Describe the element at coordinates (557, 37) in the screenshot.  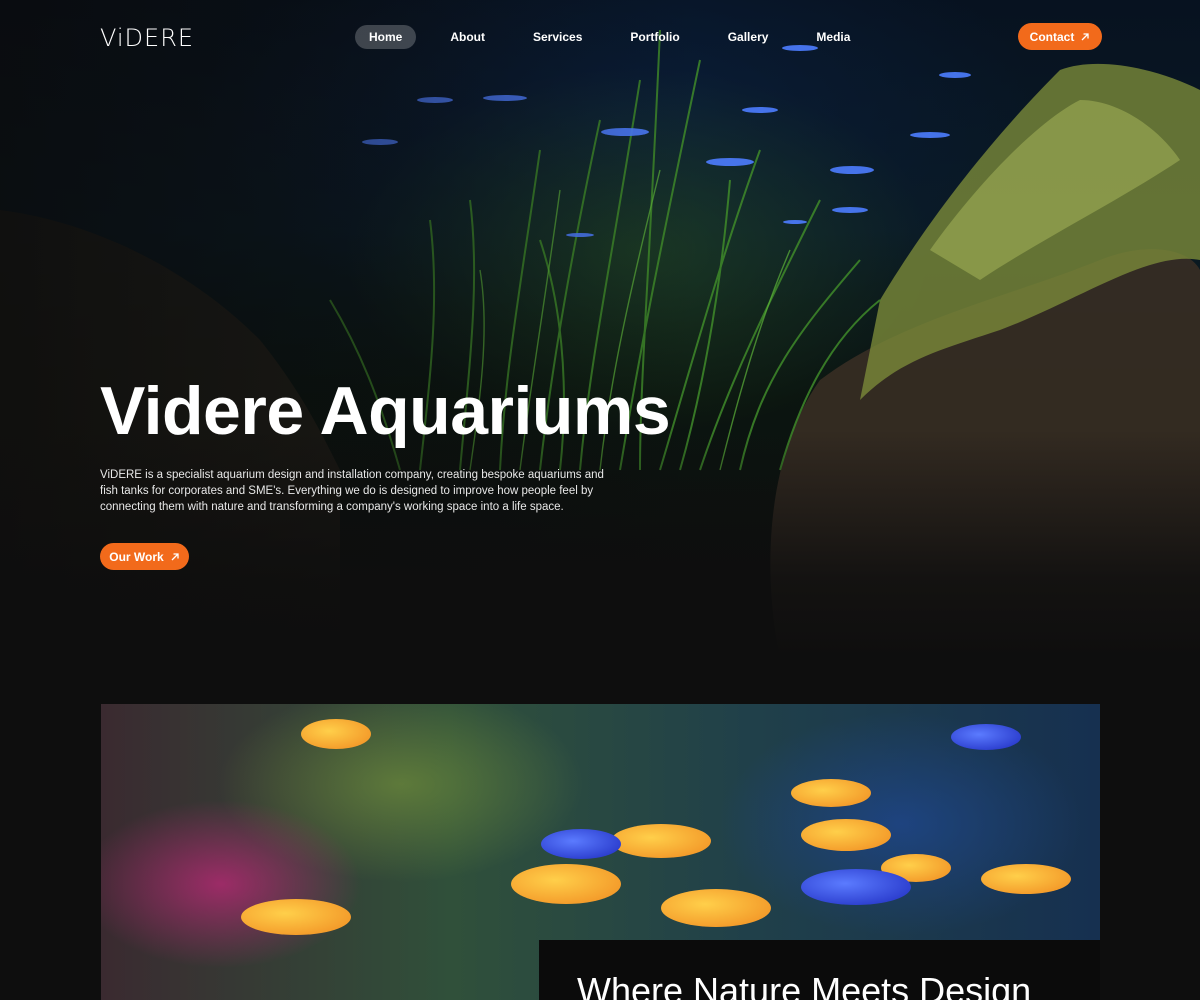
I see `nav-item-services: Services` at that location.